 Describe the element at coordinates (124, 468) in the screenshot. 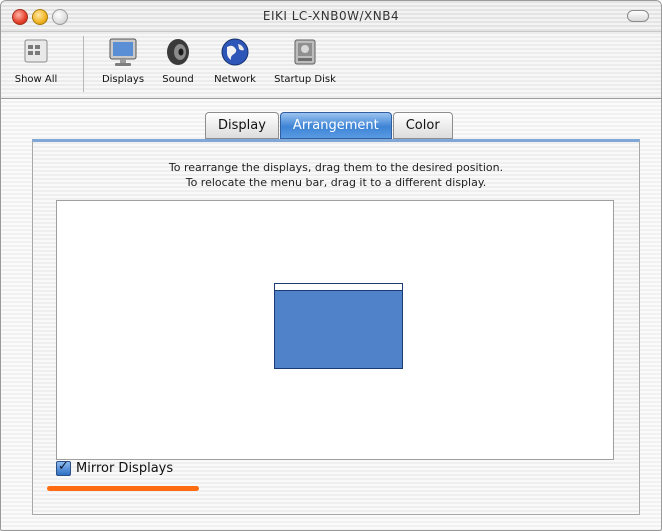

I see `mirror-displays-label: Mirror Displays` at that location.